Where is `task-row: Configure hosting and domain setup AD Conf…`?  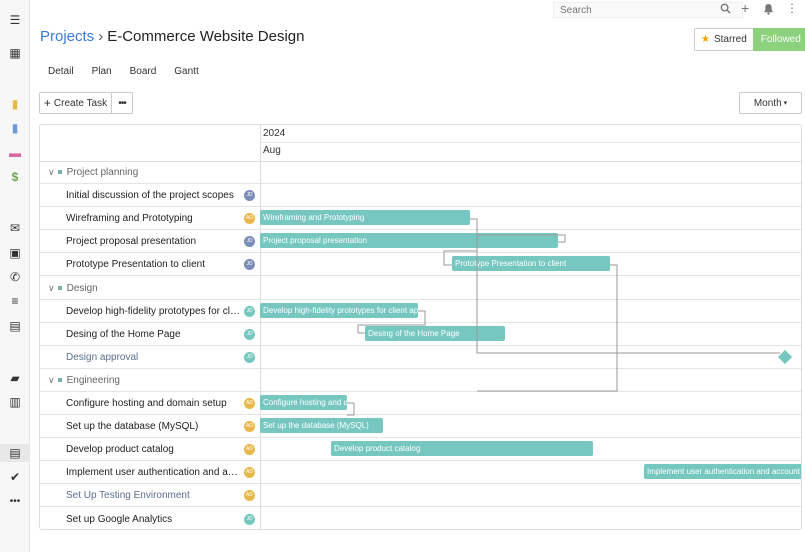 task-row: Configure hosting and domain setup AD Conf… is located at coordinates (420, 403).